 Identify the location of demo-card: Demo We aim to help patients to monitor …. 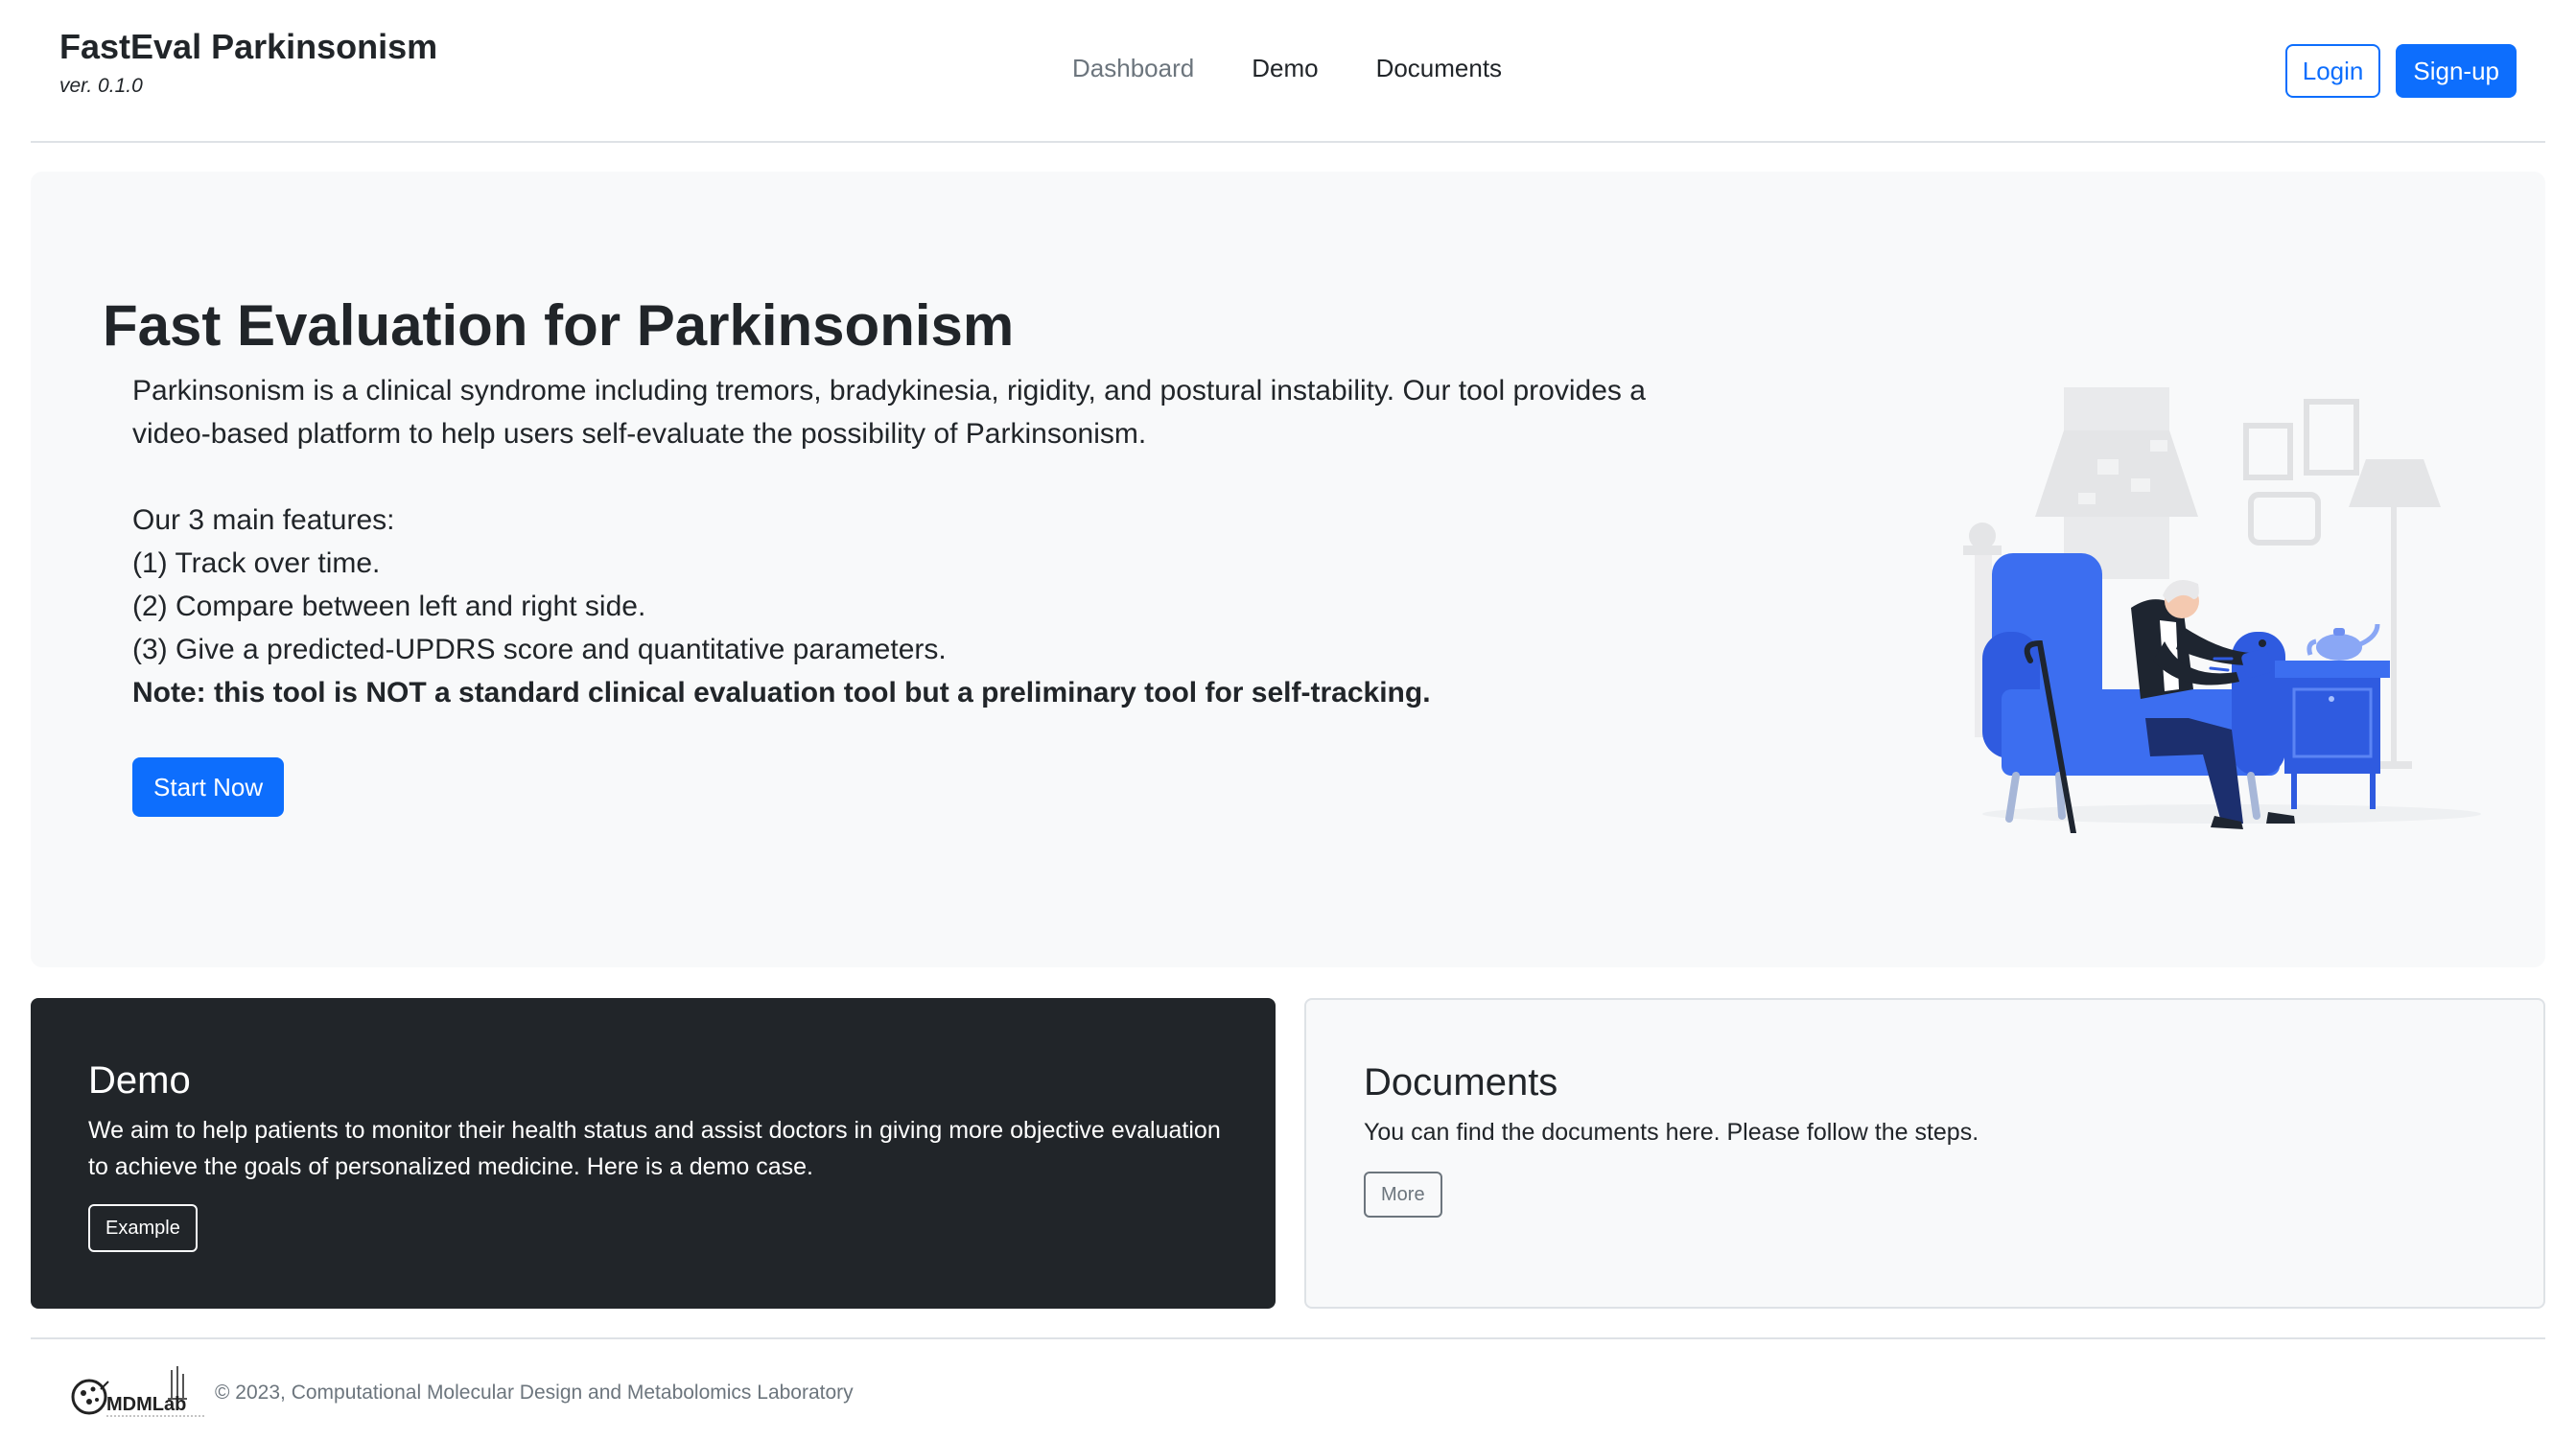
(653, 1154).